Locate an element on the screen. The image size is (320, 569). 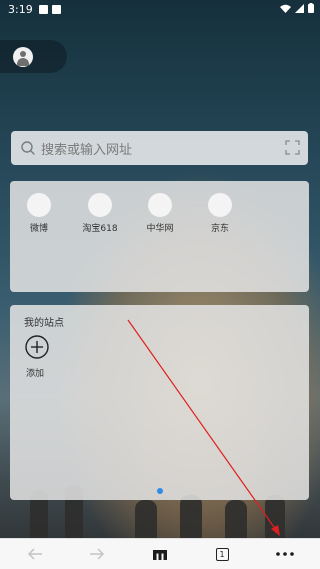
back-arrow-icon is located at coordinates (34, 554).